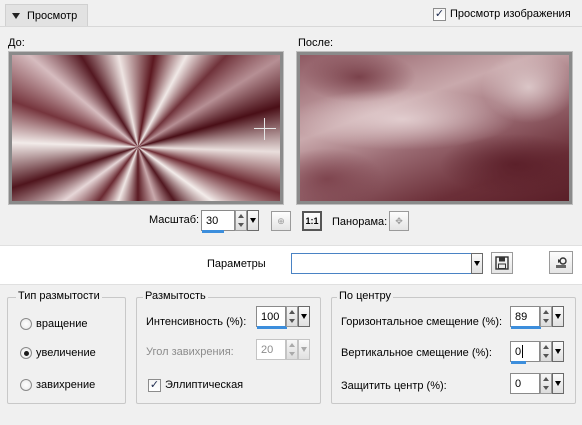 Image resolution: width=582 pixels, height=425 pixels. What do you see at coordinates (422, 322) in the screenshot?
I see `h-offset-label: Горизонтальное смещение (%):` at bounding box center [422, 322].